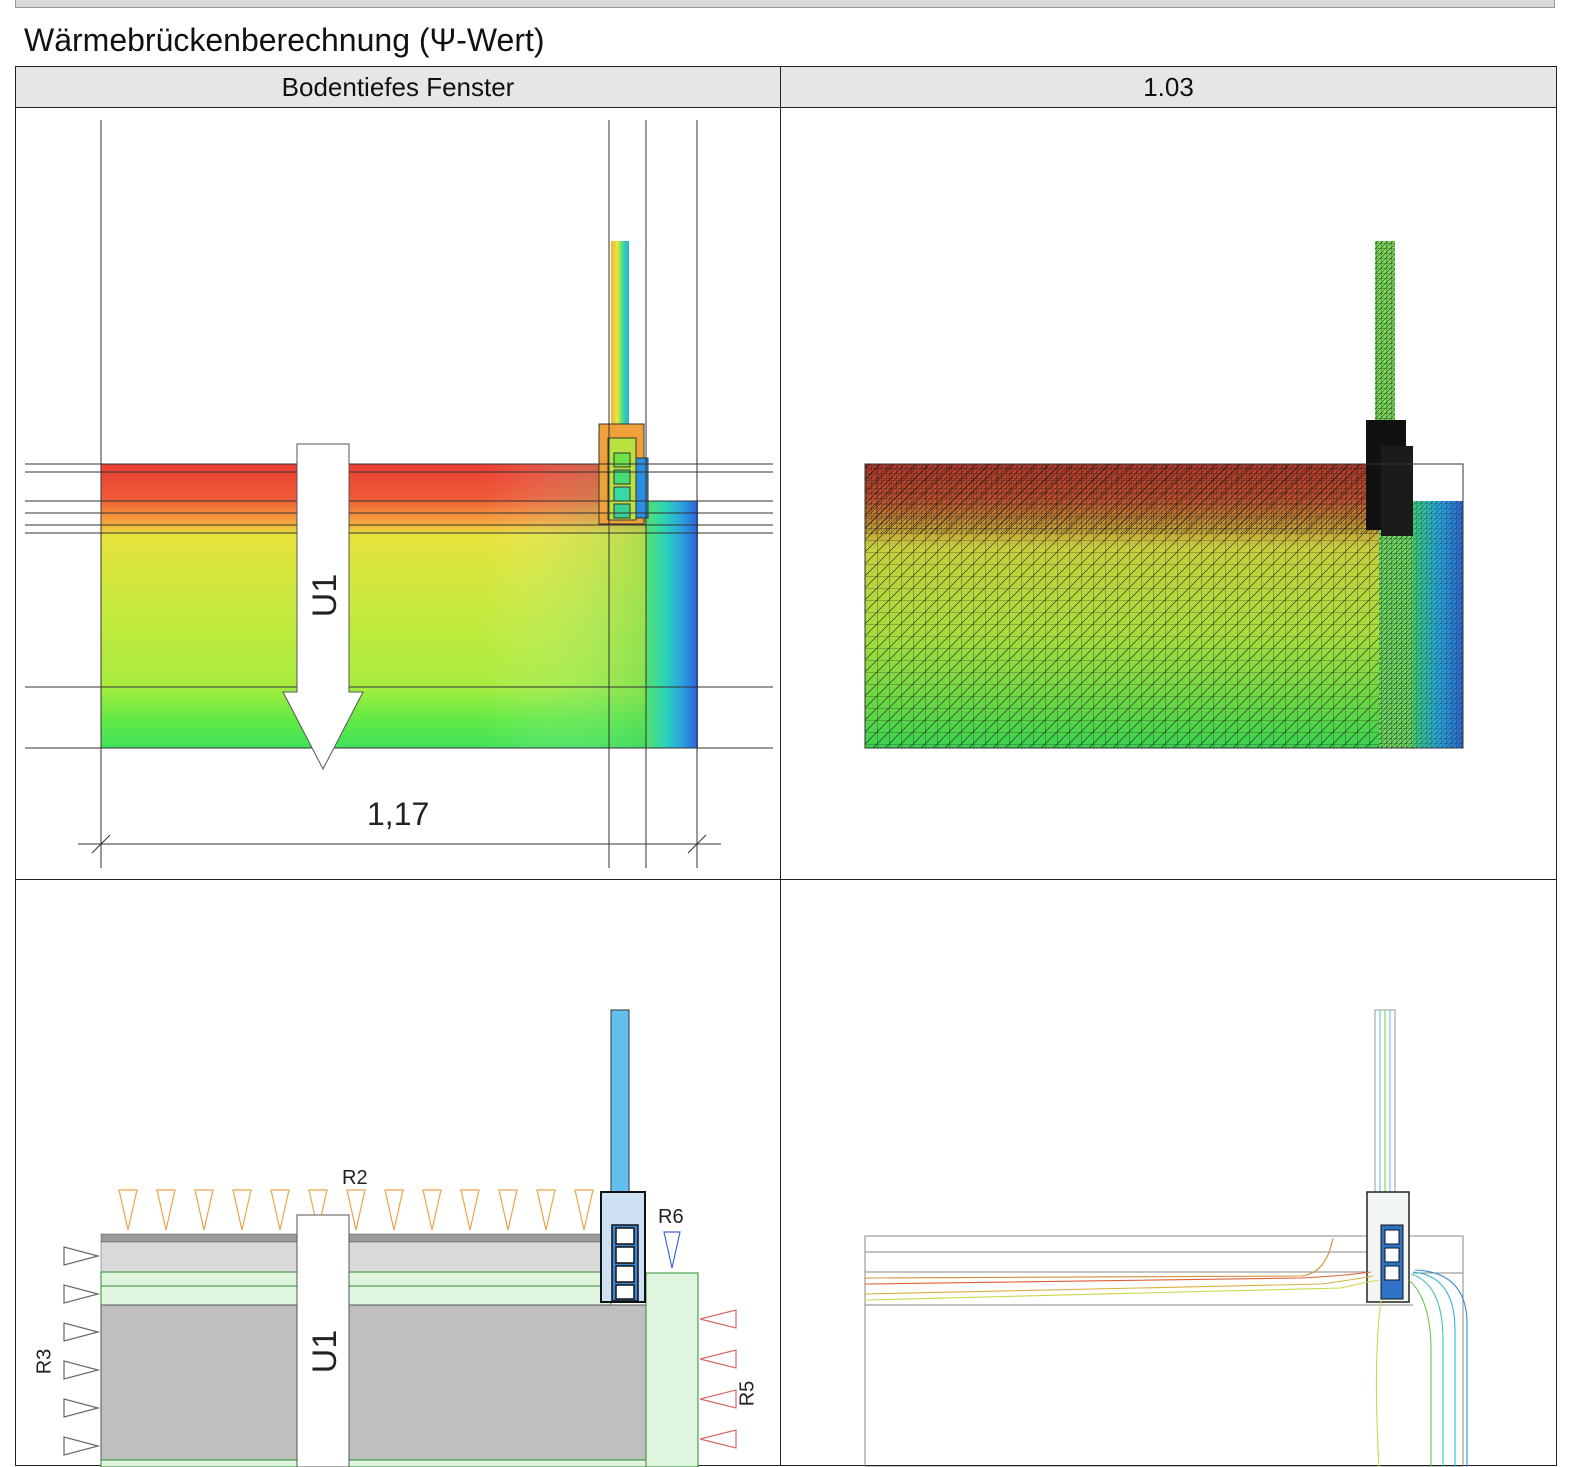  What do you see at coordinates (325, 595) in the screenshot?
I see `heat-flow-arrow-label: U1` at bounding box center [325, 595].